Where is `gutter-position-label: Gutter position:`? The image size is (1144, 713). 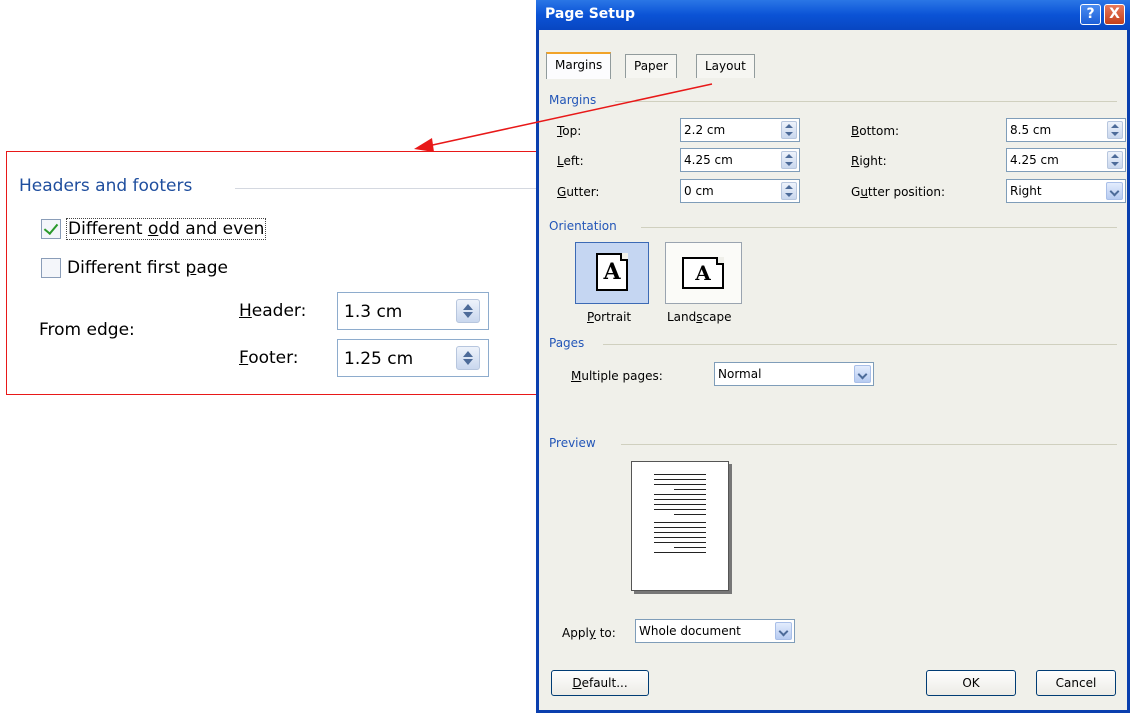
gutter-position-label: Gutter position: is located at coordinates (898, 192).